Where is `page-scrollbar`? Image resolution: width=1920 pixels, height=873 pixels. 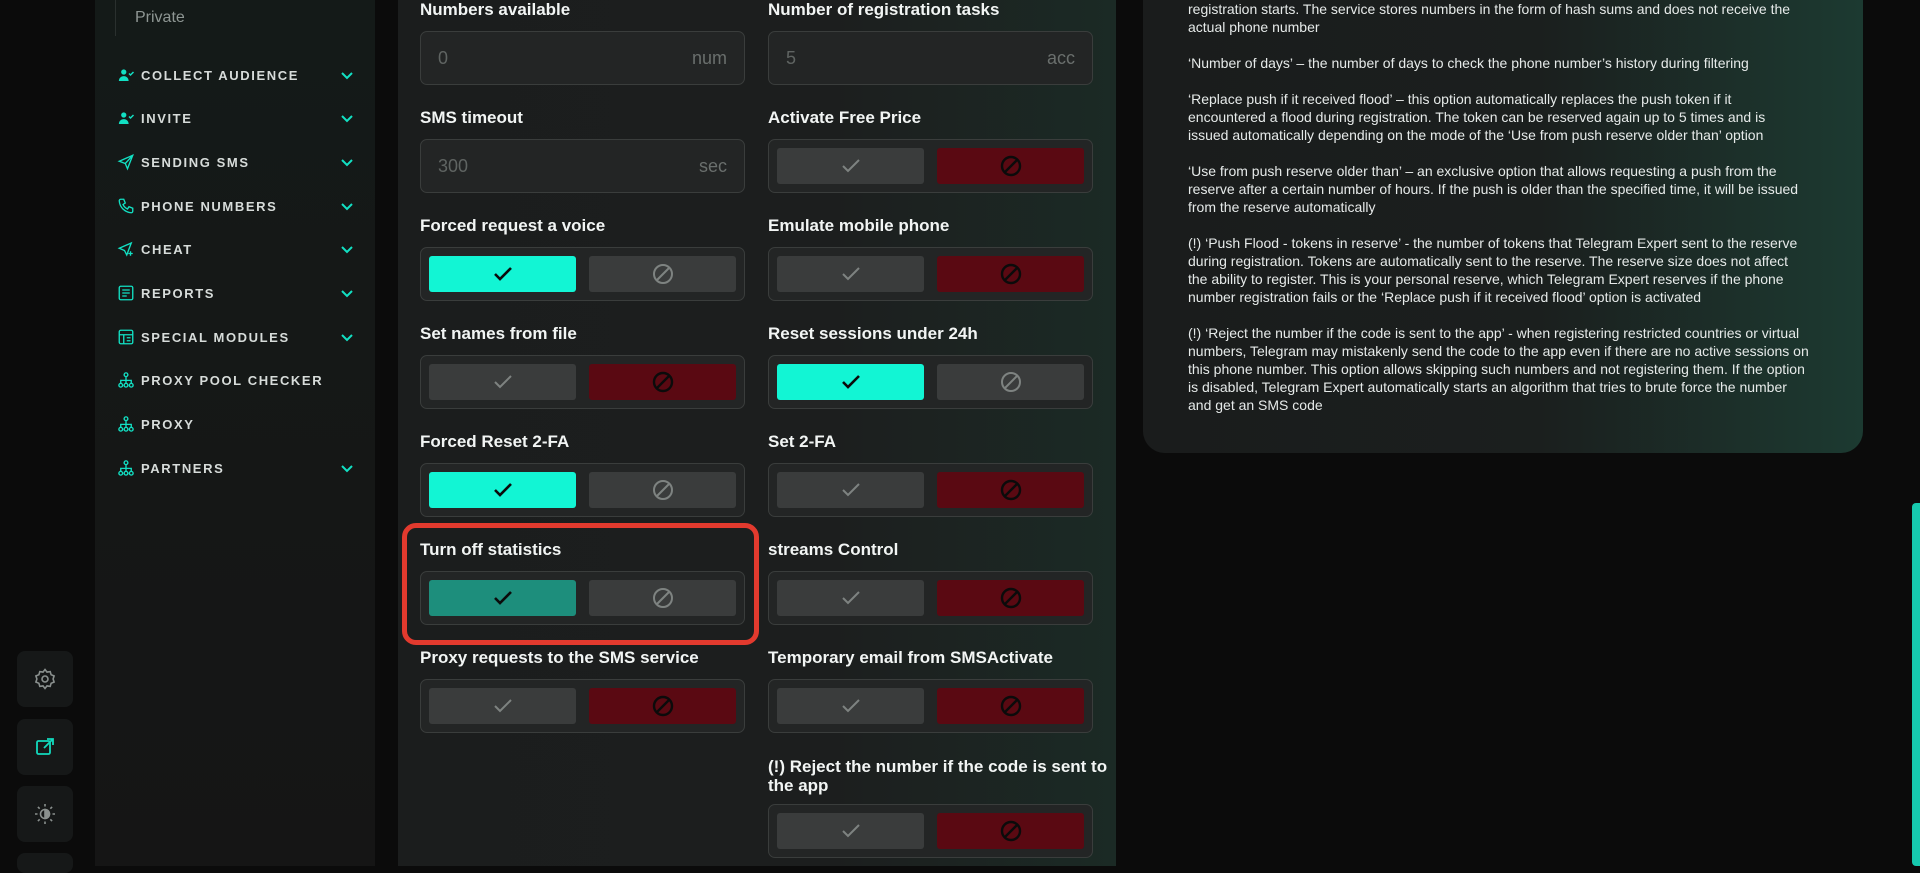
page-scrollbar is located at coordinates (1916, 684).